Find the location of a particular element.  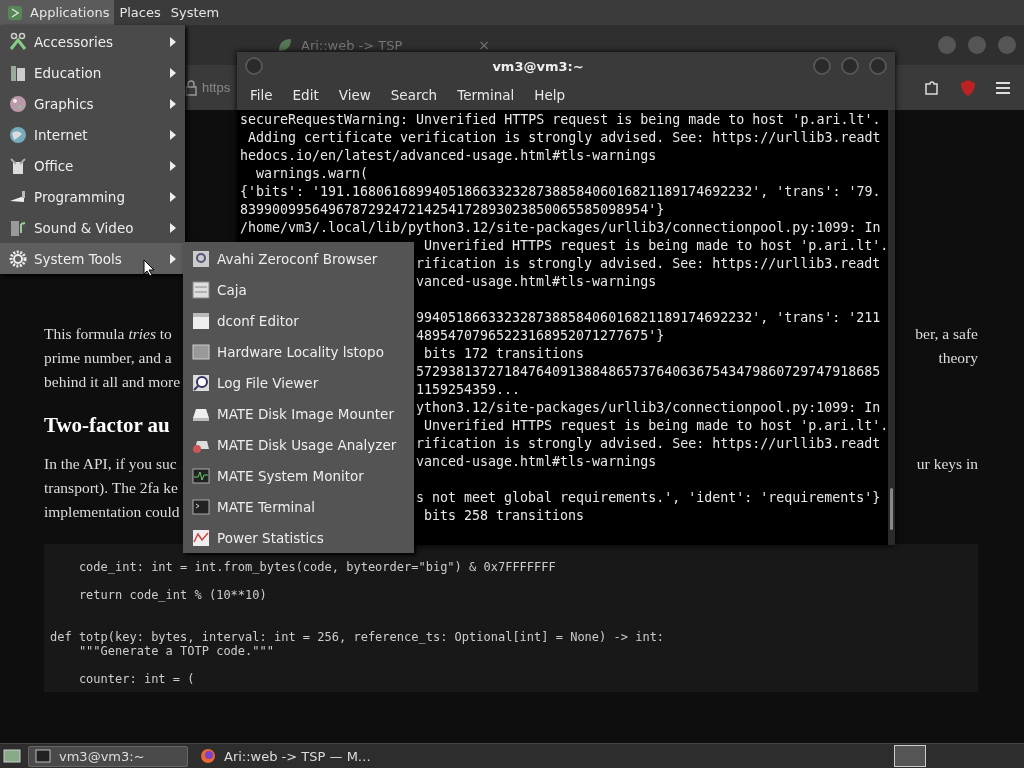

paragraph-text: implementation could is located at coordinates (112, 512).